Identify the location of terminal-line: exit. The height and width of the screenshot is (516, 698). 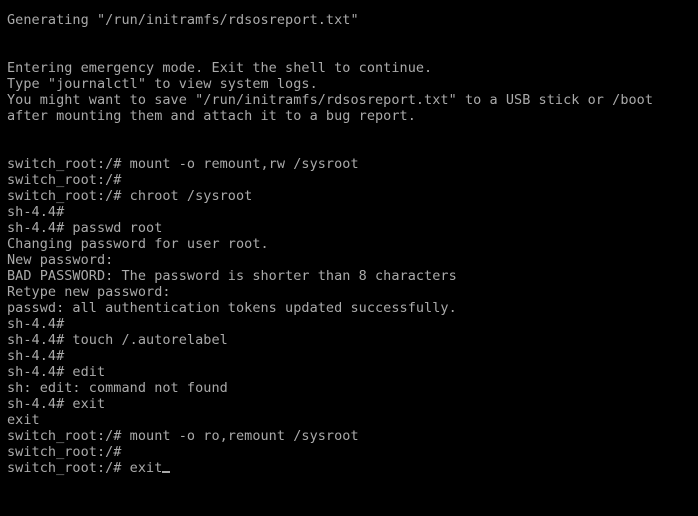
(23, 420).